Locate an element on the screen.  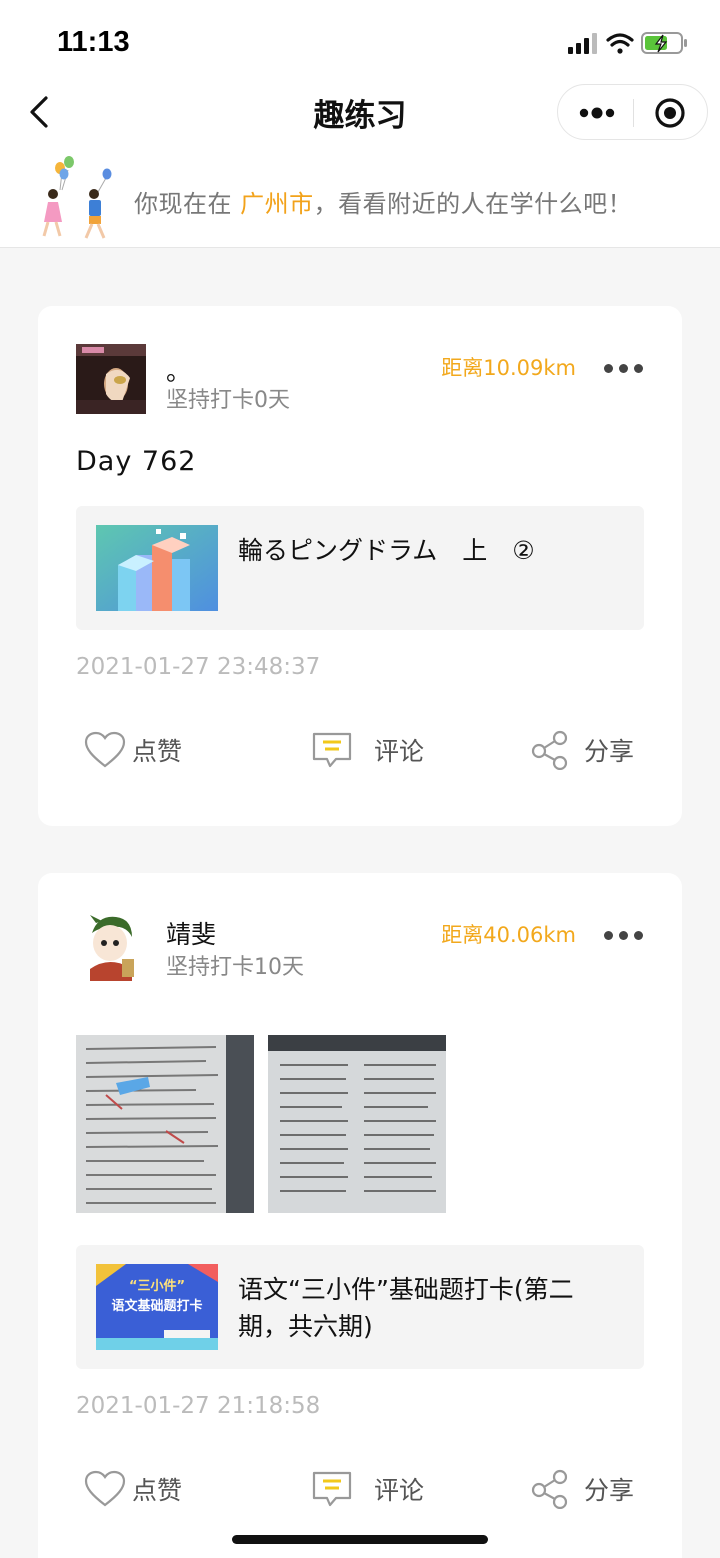
course-thumb-line2: 语文基础题打卡 is located at coordinates (156, 1306).